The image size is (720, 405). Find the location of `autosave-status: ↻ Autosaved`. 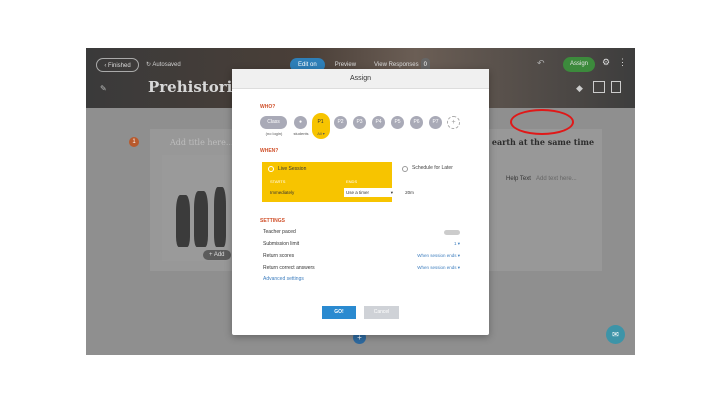

autosave-status: ↻ Autosaved is located at coordinates (163, 65).